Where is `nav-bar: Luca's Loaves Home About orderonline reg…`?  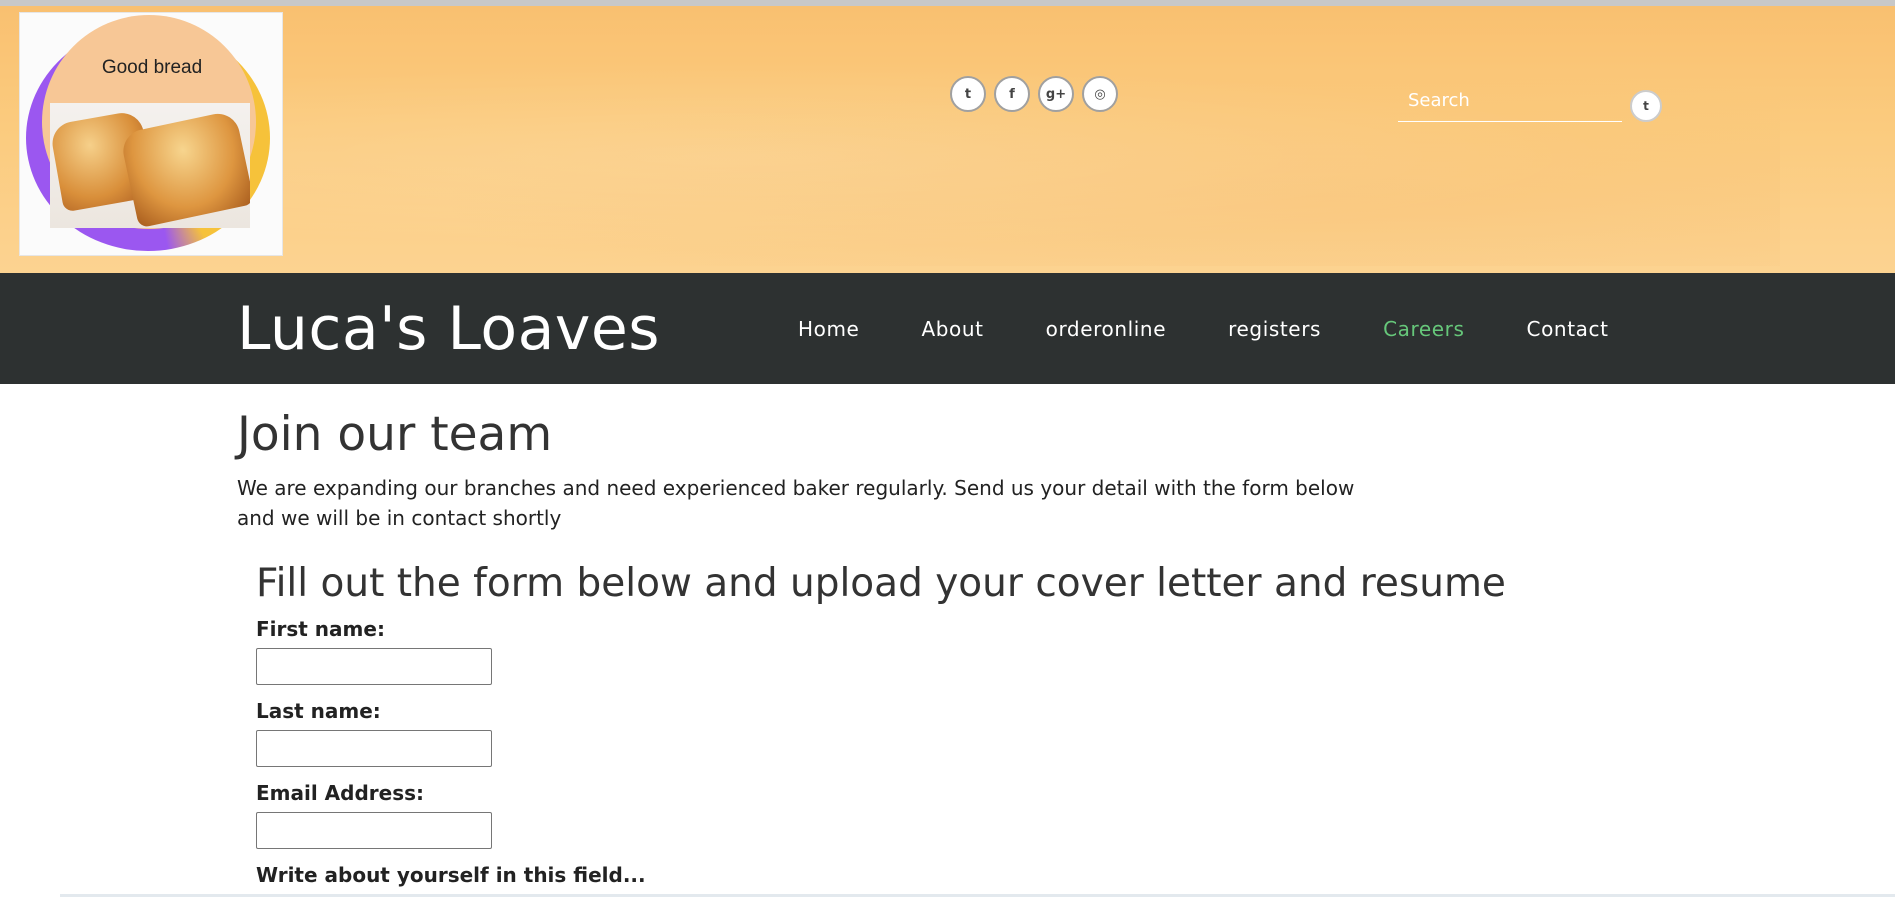 nav-bar: Luca's Loaves Home About orderonline reg… is located at coordinates (947, 328).